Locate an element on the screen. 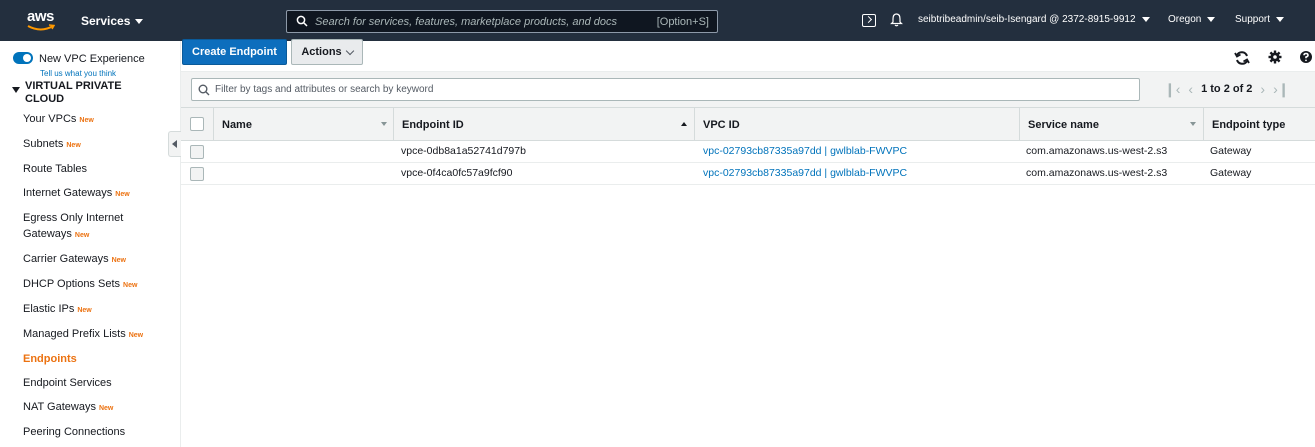  sidebar-item-endpoint-services: Endpoint Services is located at coordinates (98, 383).